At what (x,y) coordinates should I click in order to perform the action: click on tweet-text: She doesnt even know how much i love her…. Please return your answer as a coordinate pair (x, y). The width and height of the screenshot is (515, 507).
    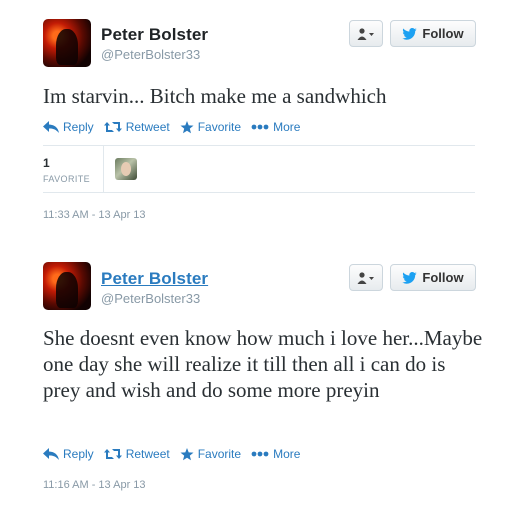
    Looking at the image, I should click on (263, 364).